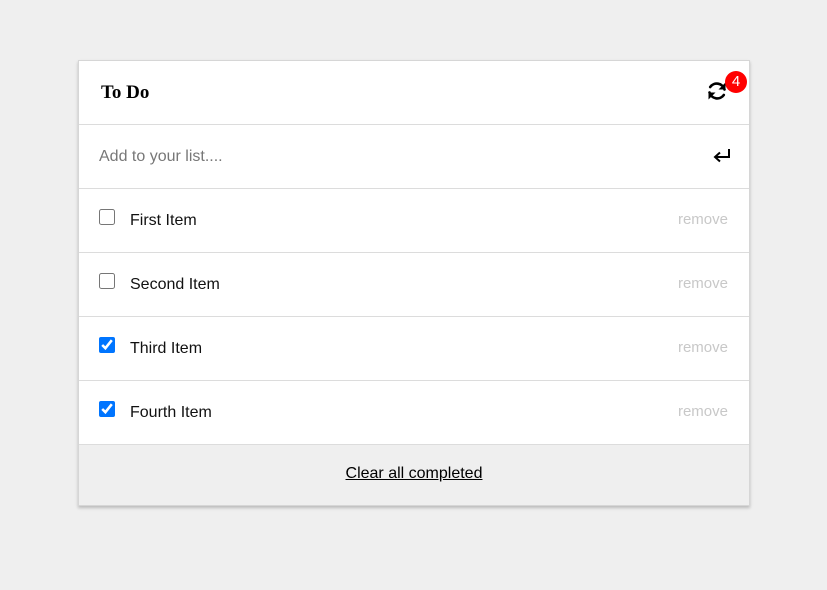 The width and height of the screenshot is (827, 590). What do you see at coordinates (166, 348) in the screenshot?
I see `item-label: Third Item` at bounding box center [166, 348].